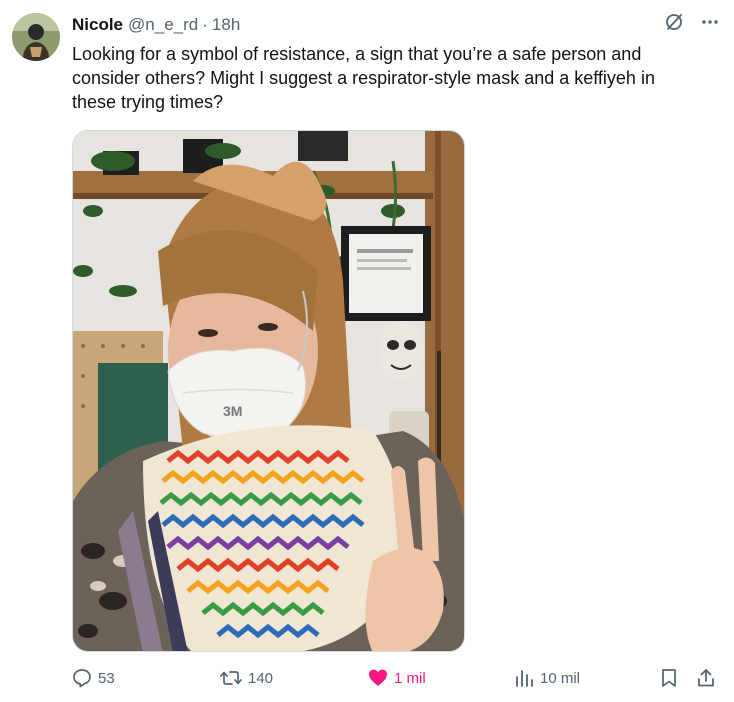  I want to click on author-handle: @n_e_rd, so click(163, 25).